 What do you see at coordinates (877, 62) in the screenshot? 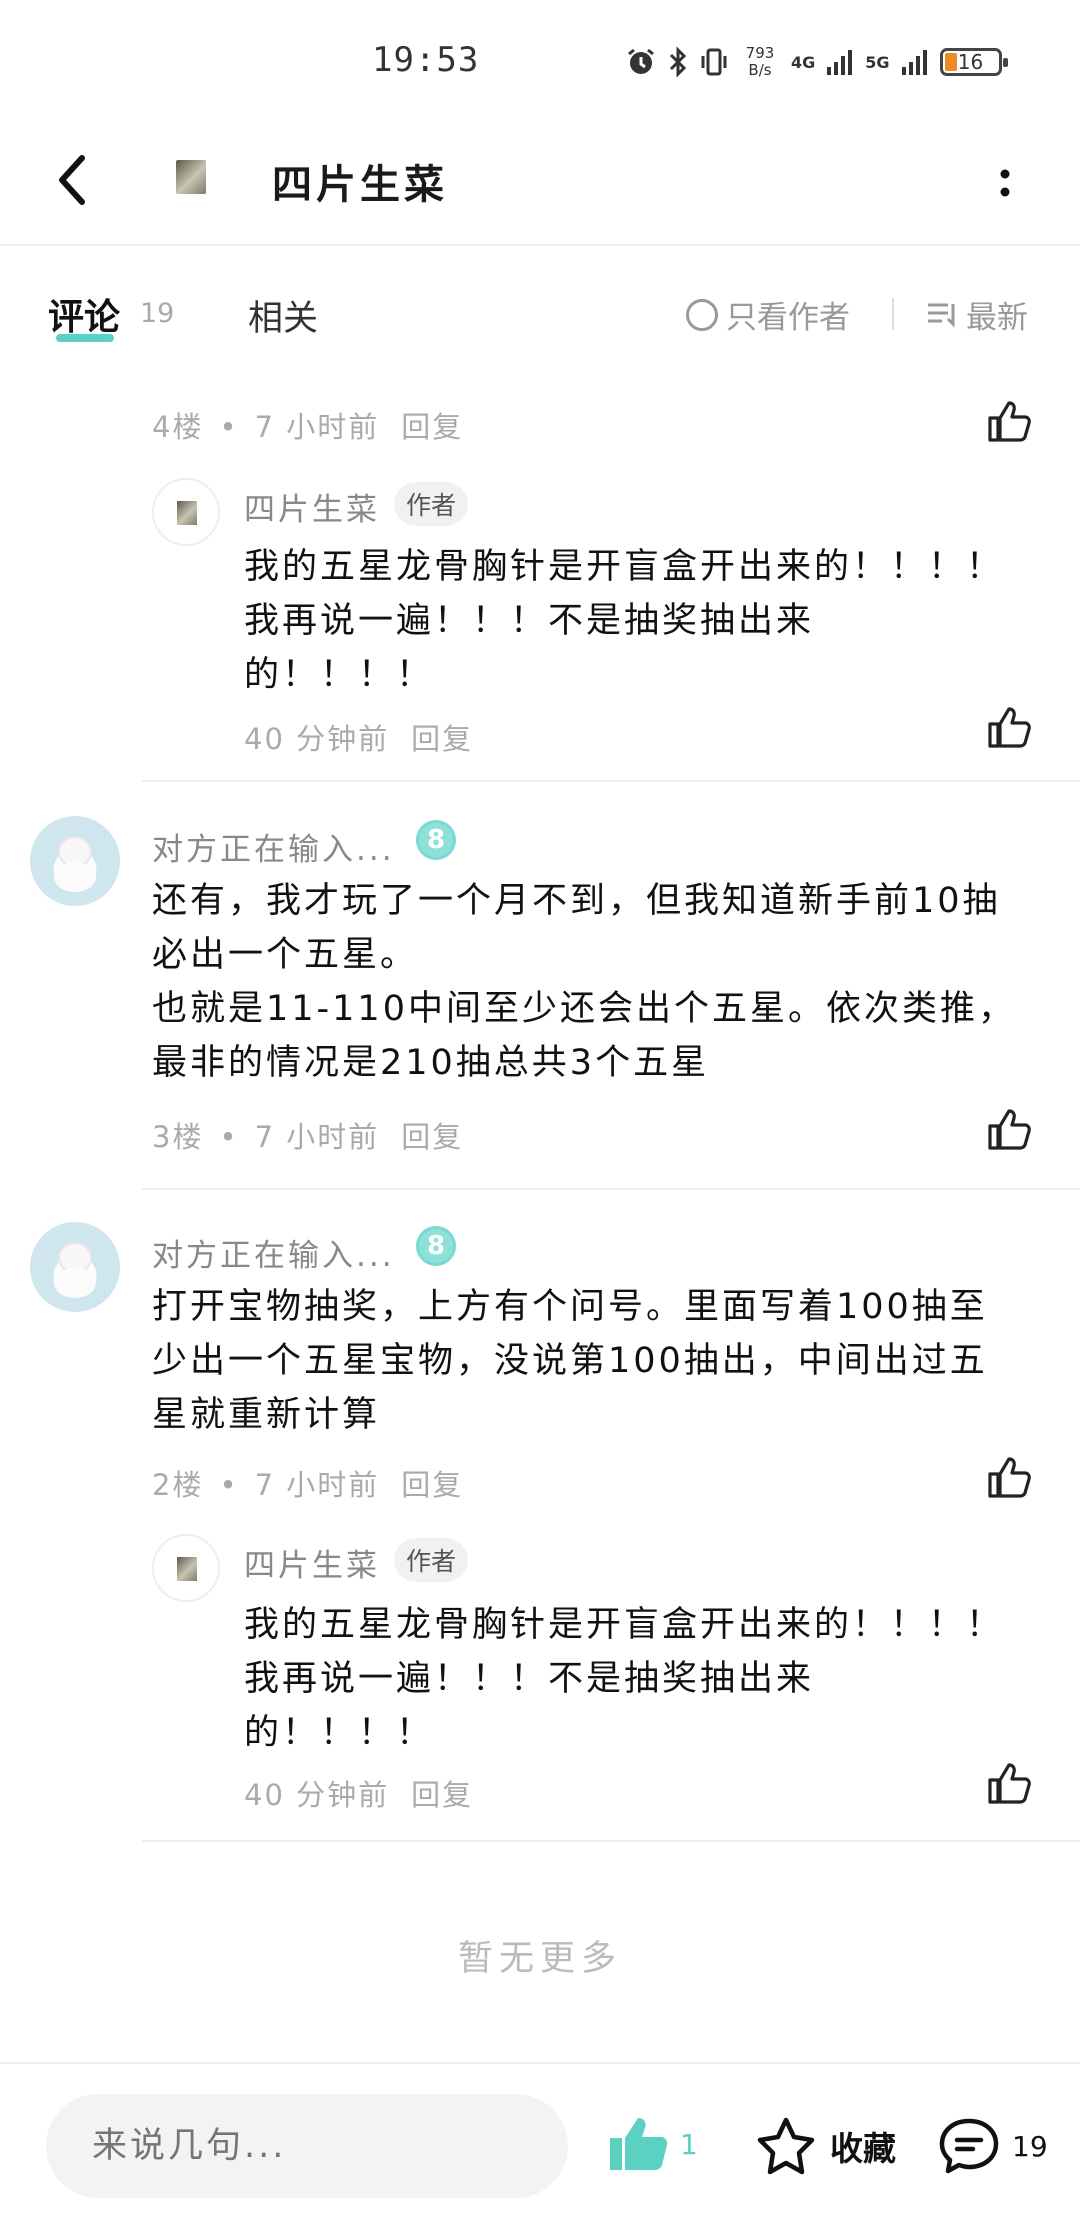
I see `network-type-5g: 5G` at bounding box center [877, 62].